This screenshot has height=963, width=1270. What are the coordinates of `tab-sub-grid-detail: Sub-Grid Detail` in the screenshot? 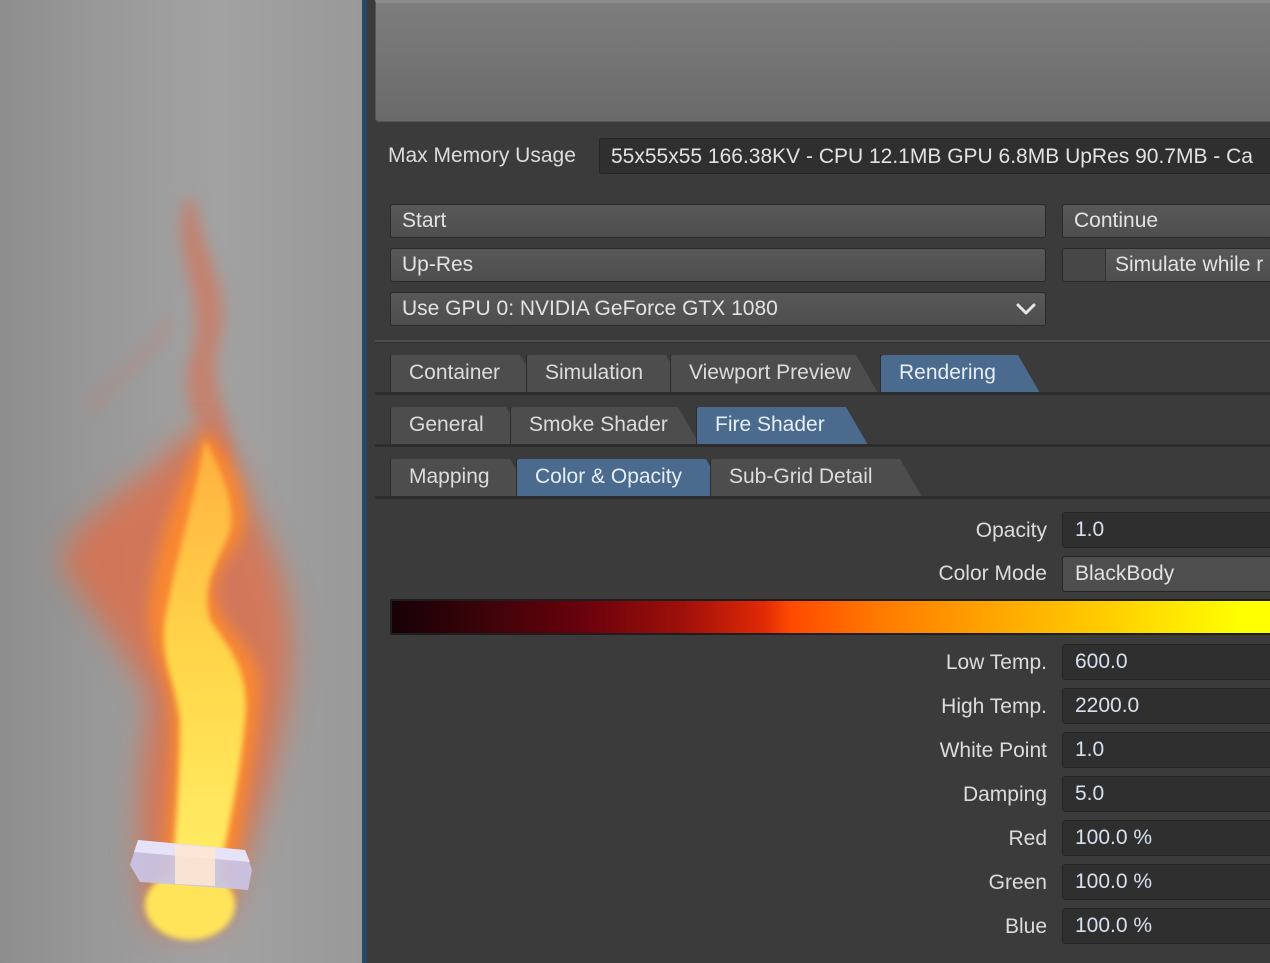 It's located at (816, 478).